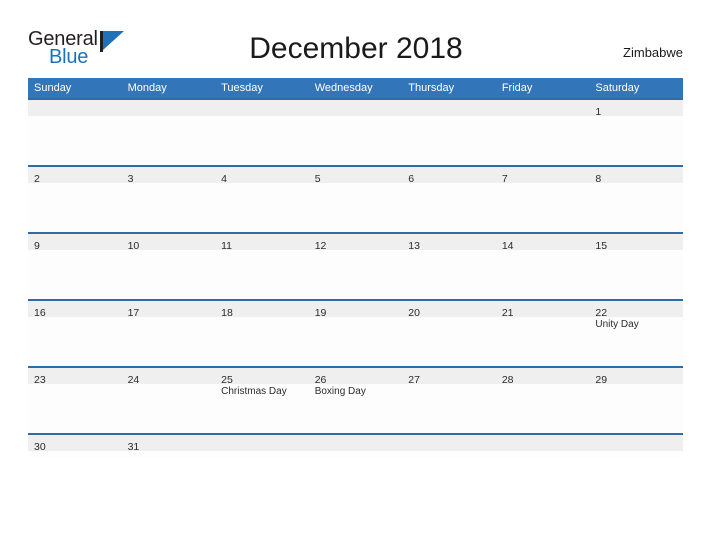 This screenshot has width=712, height=550. I want to click on day-number: 15, so click(601, 246).